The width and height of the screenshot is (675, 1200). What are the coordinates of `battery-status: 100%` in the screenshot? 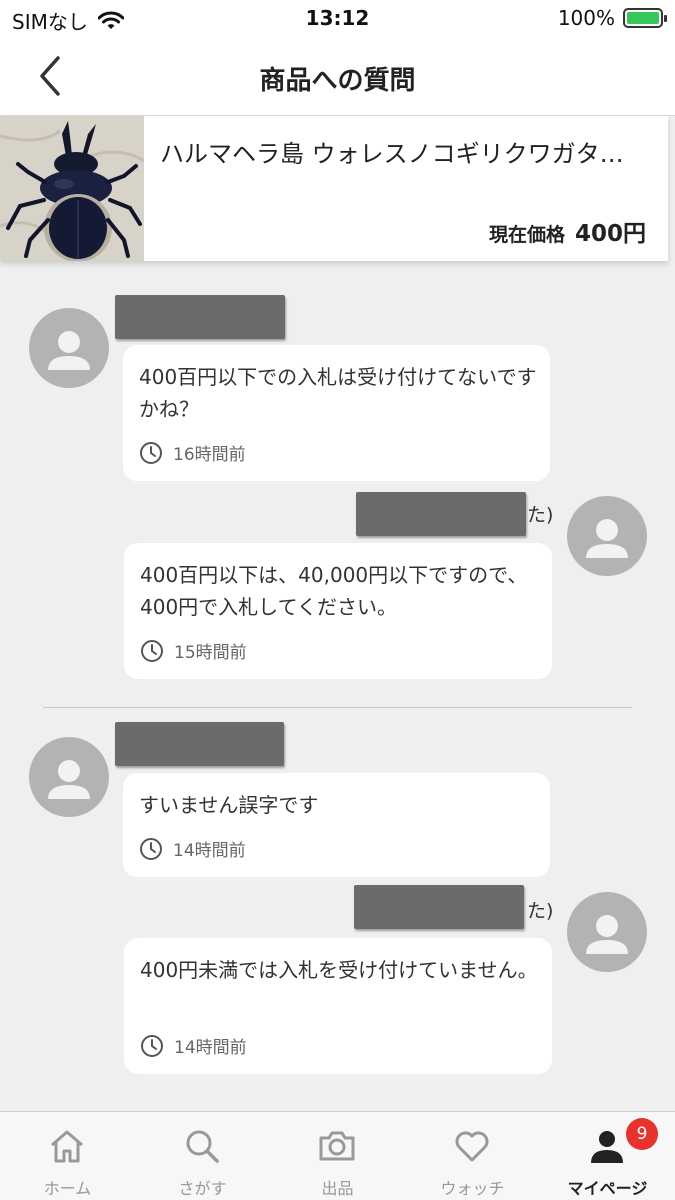 It's located at (612, 18).